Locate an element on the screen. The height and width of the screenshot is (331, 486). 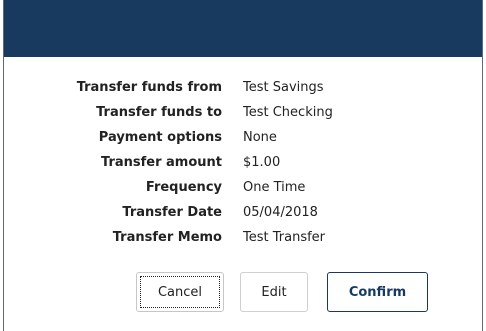
detail-value: None is located at coordinates (260, 137).